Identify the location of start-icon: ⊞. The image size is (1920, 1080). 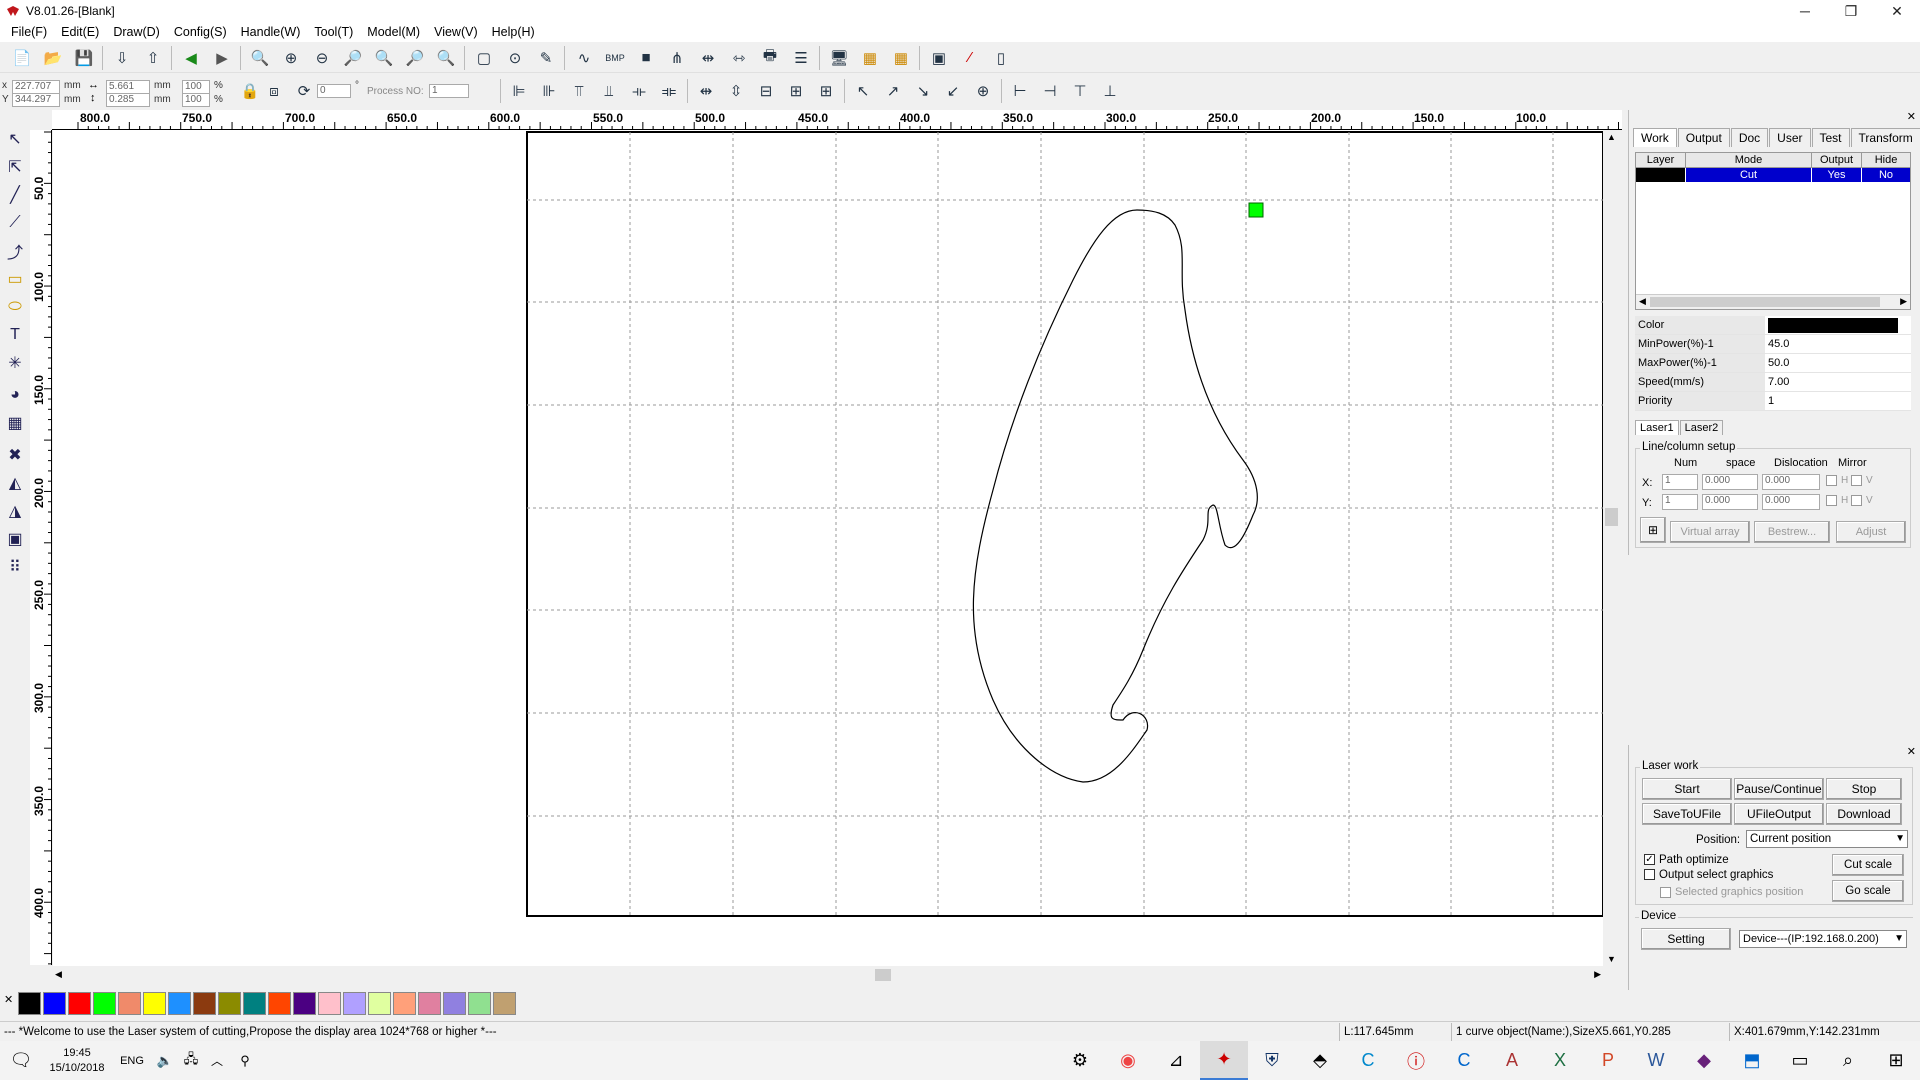
(1896, 1060).